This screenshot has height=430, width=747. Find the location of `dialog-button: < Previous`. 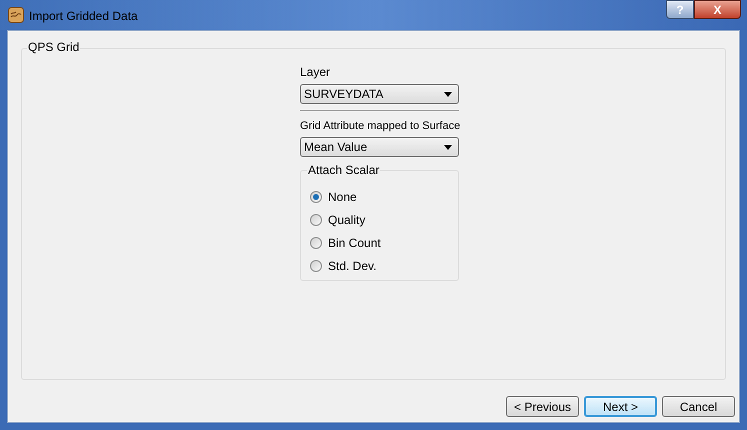

dialog-button: < Previous is located at coordinates (542, 406).